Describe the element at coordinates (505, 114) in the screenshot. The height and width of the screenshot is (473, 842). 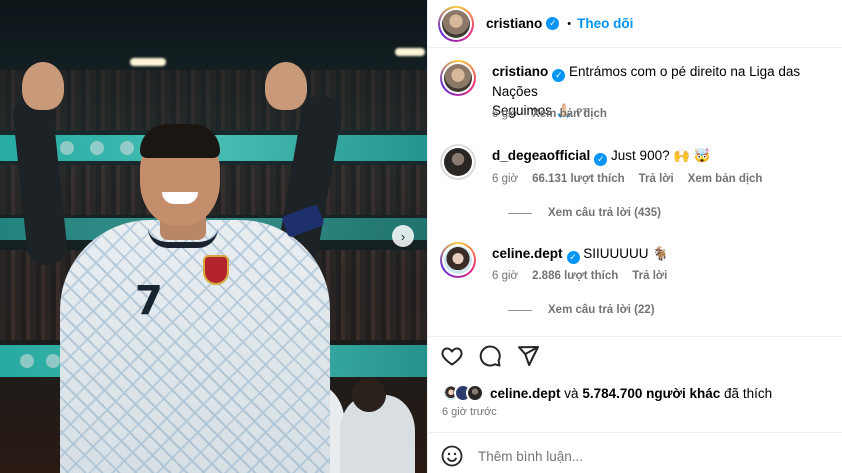
I see `caption-time: 6 giờ` at that location.